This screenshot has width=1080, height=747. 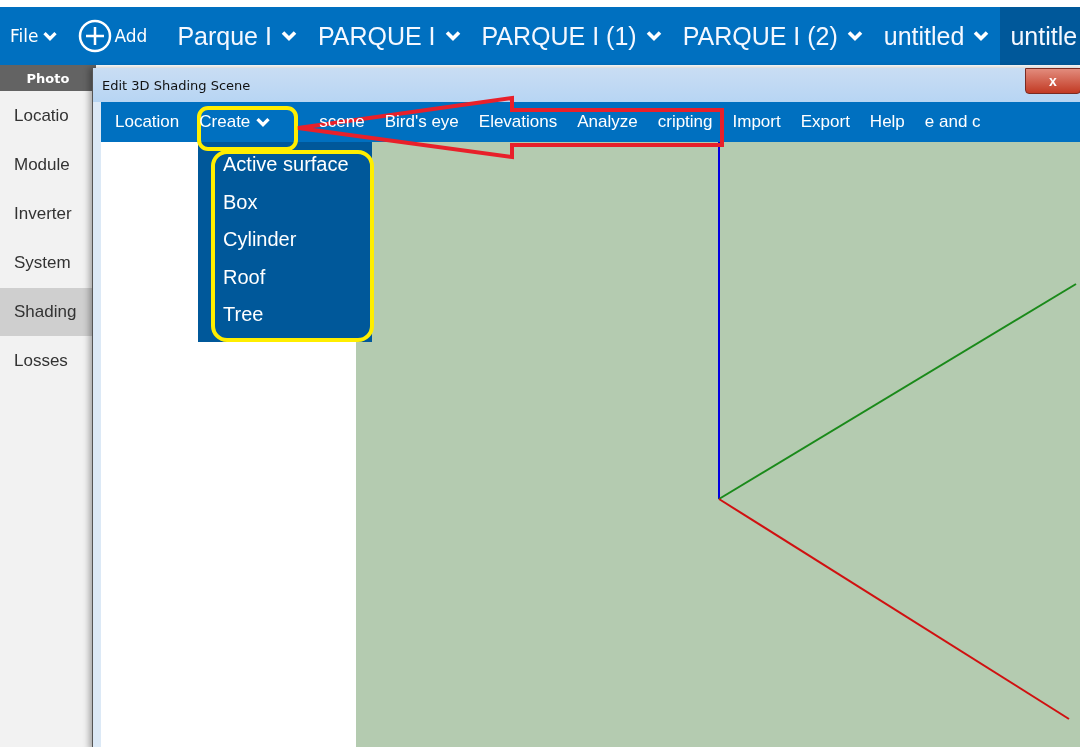 I want to click on menu-item: Import, so click(x=756, y=122).